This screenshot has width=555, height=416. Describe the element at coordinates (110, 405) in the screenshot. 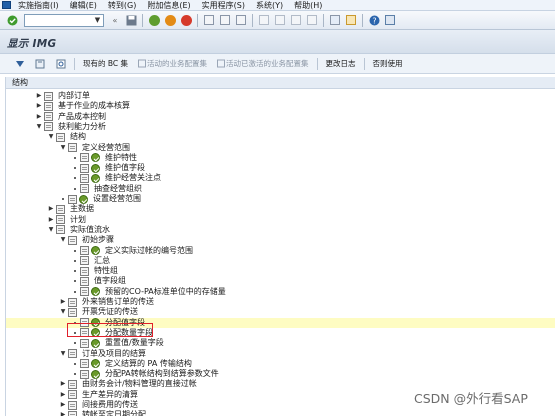

I see `tree-node-label: 间接费用的传送` at that location.